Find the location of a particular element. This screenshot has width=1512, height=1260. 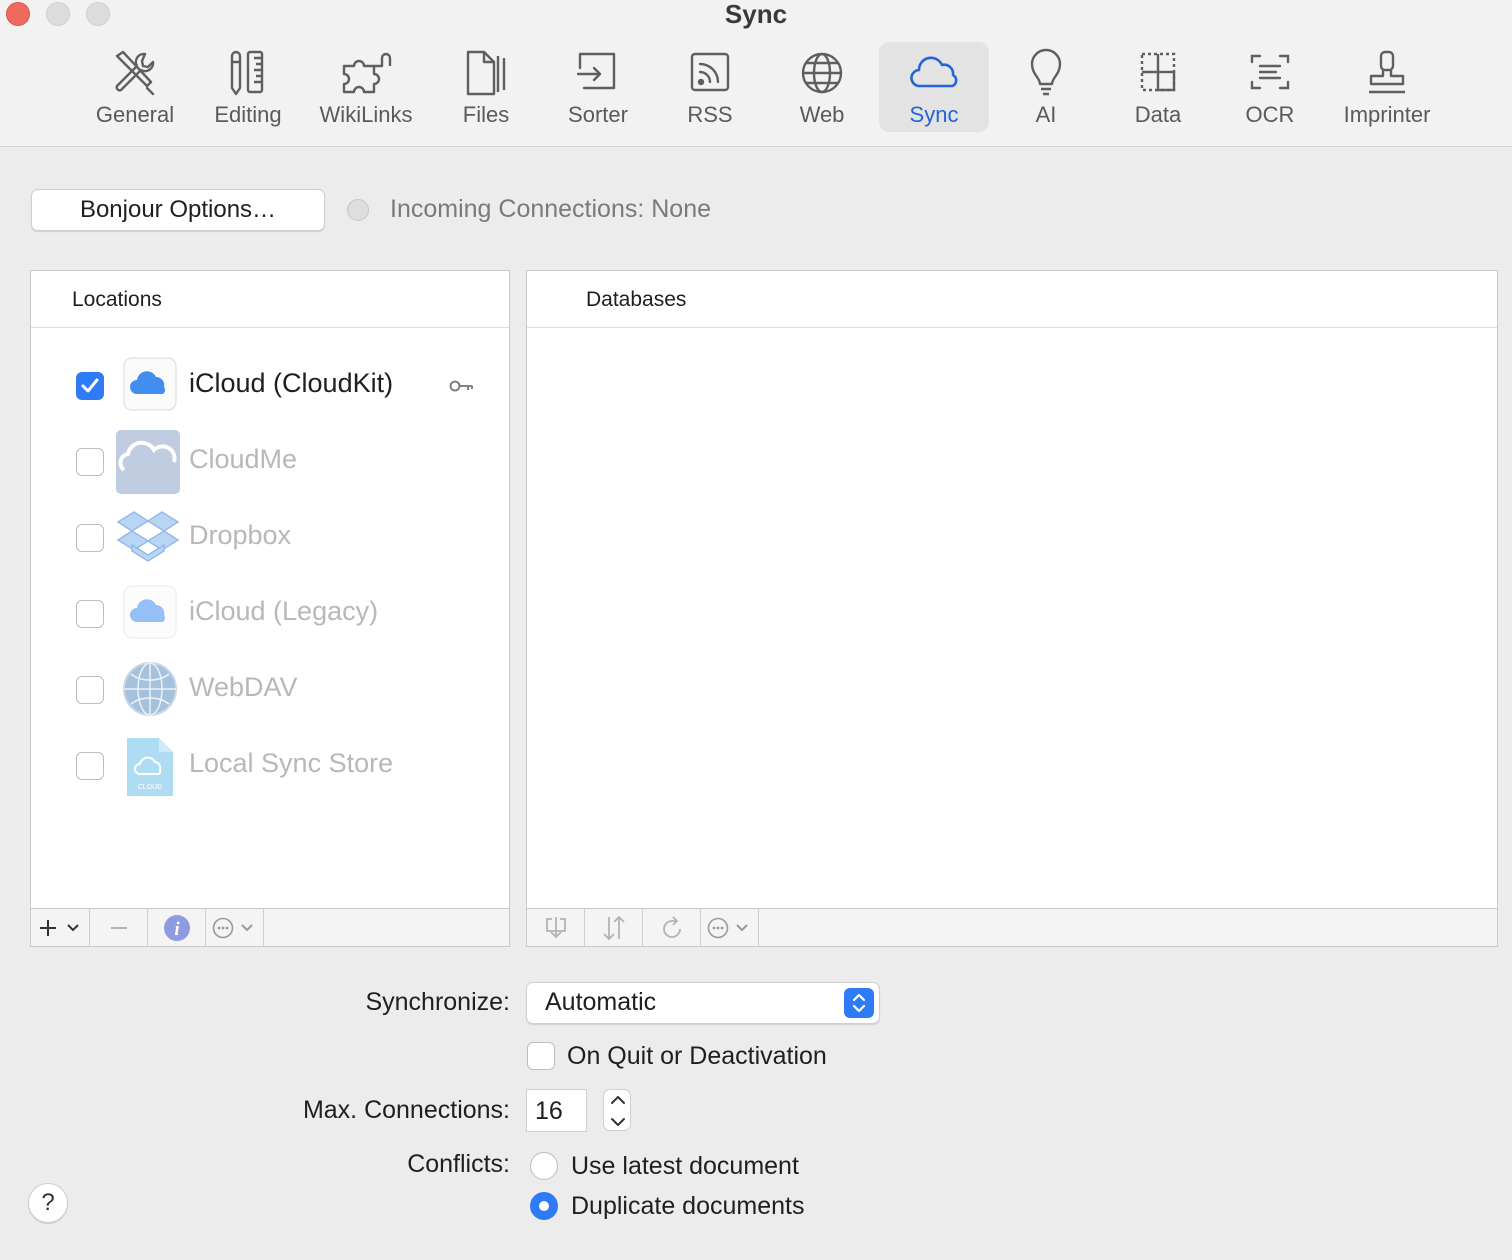

location-row-dropbox: Dropbox is located at coordinates (270, 538).